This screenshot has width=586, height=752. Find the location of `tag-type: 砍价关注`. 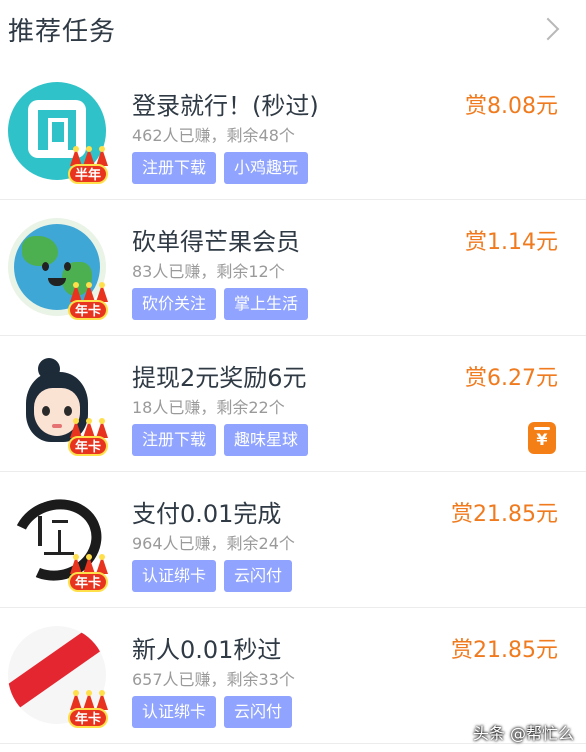

tag-type: 砍价关注 is located at coordinates (174, 304).